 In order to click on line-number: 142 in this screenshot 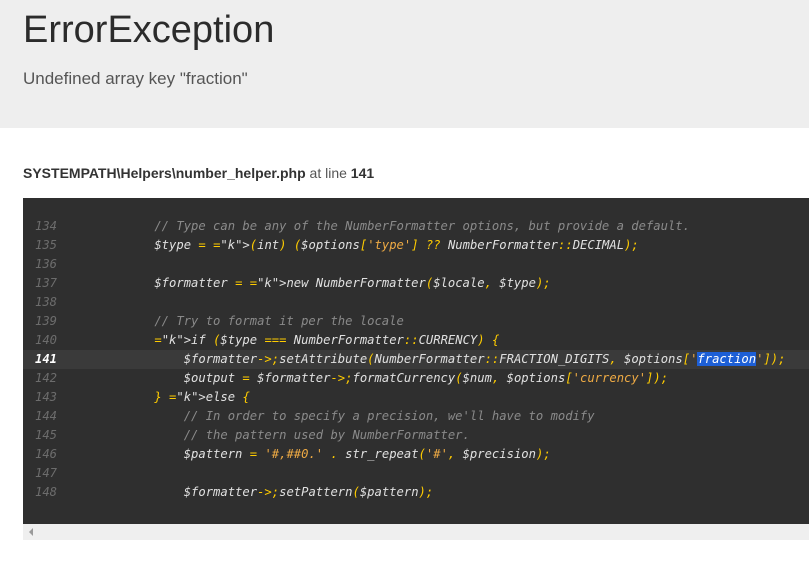, I will do `click(46, 378)`.